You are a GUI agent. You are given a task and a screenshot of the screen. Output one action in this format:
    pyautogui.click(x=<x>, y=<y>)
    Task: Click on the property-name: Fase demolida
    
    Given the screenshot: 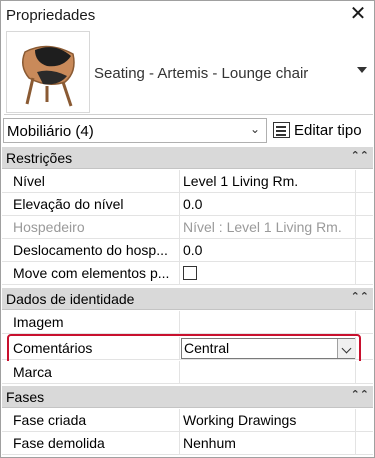 What is the action you would take?
    pyautogui.click(x=91, y=443)
    